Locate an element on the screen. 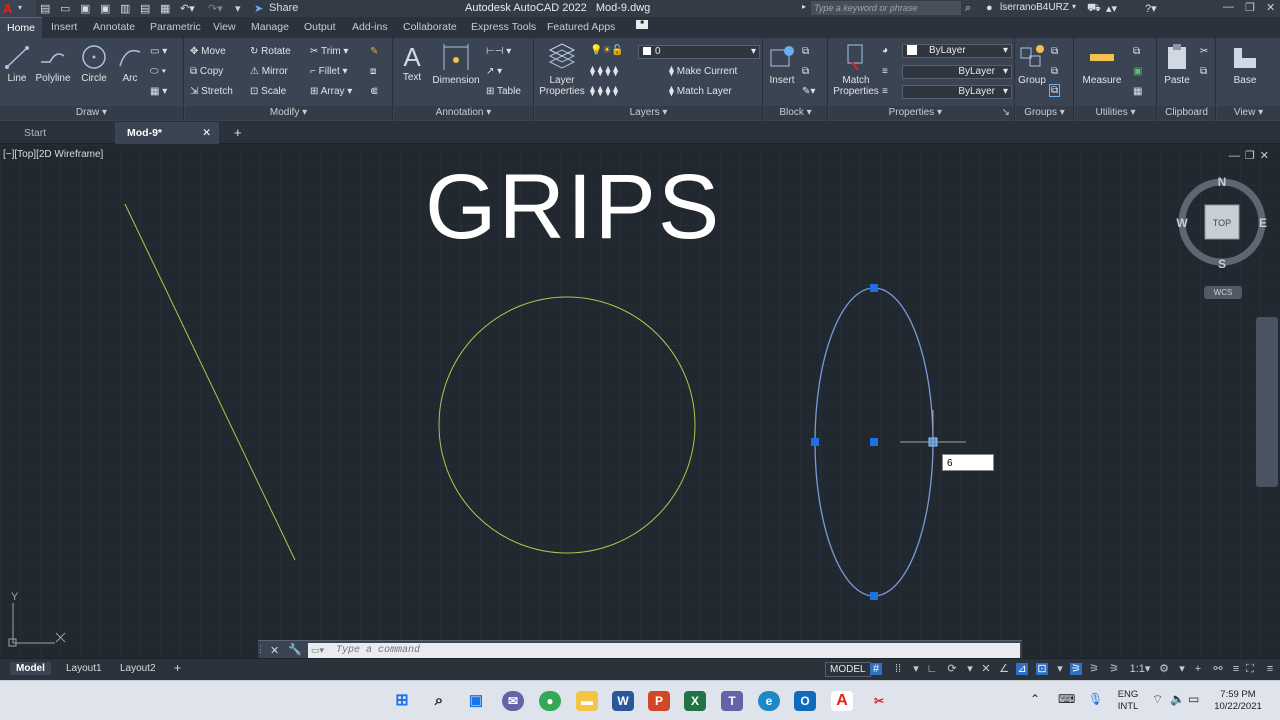 The height and width of the screenshot is (720, 1280). excel-icon: X is located at coordinates (695, 701).